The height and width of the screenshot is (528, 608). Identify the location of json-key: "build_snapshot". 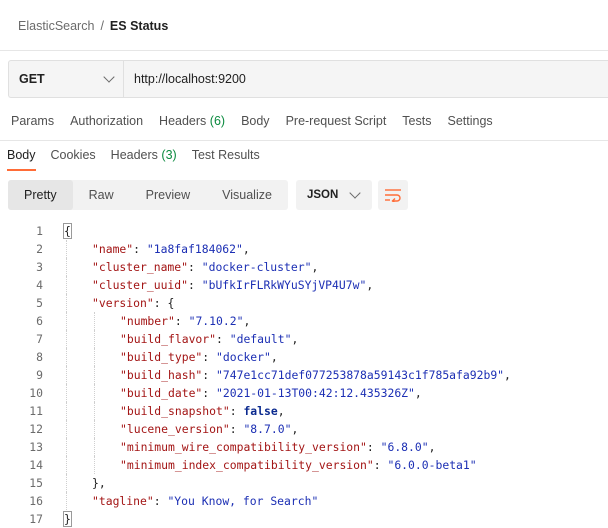
(175, 411).